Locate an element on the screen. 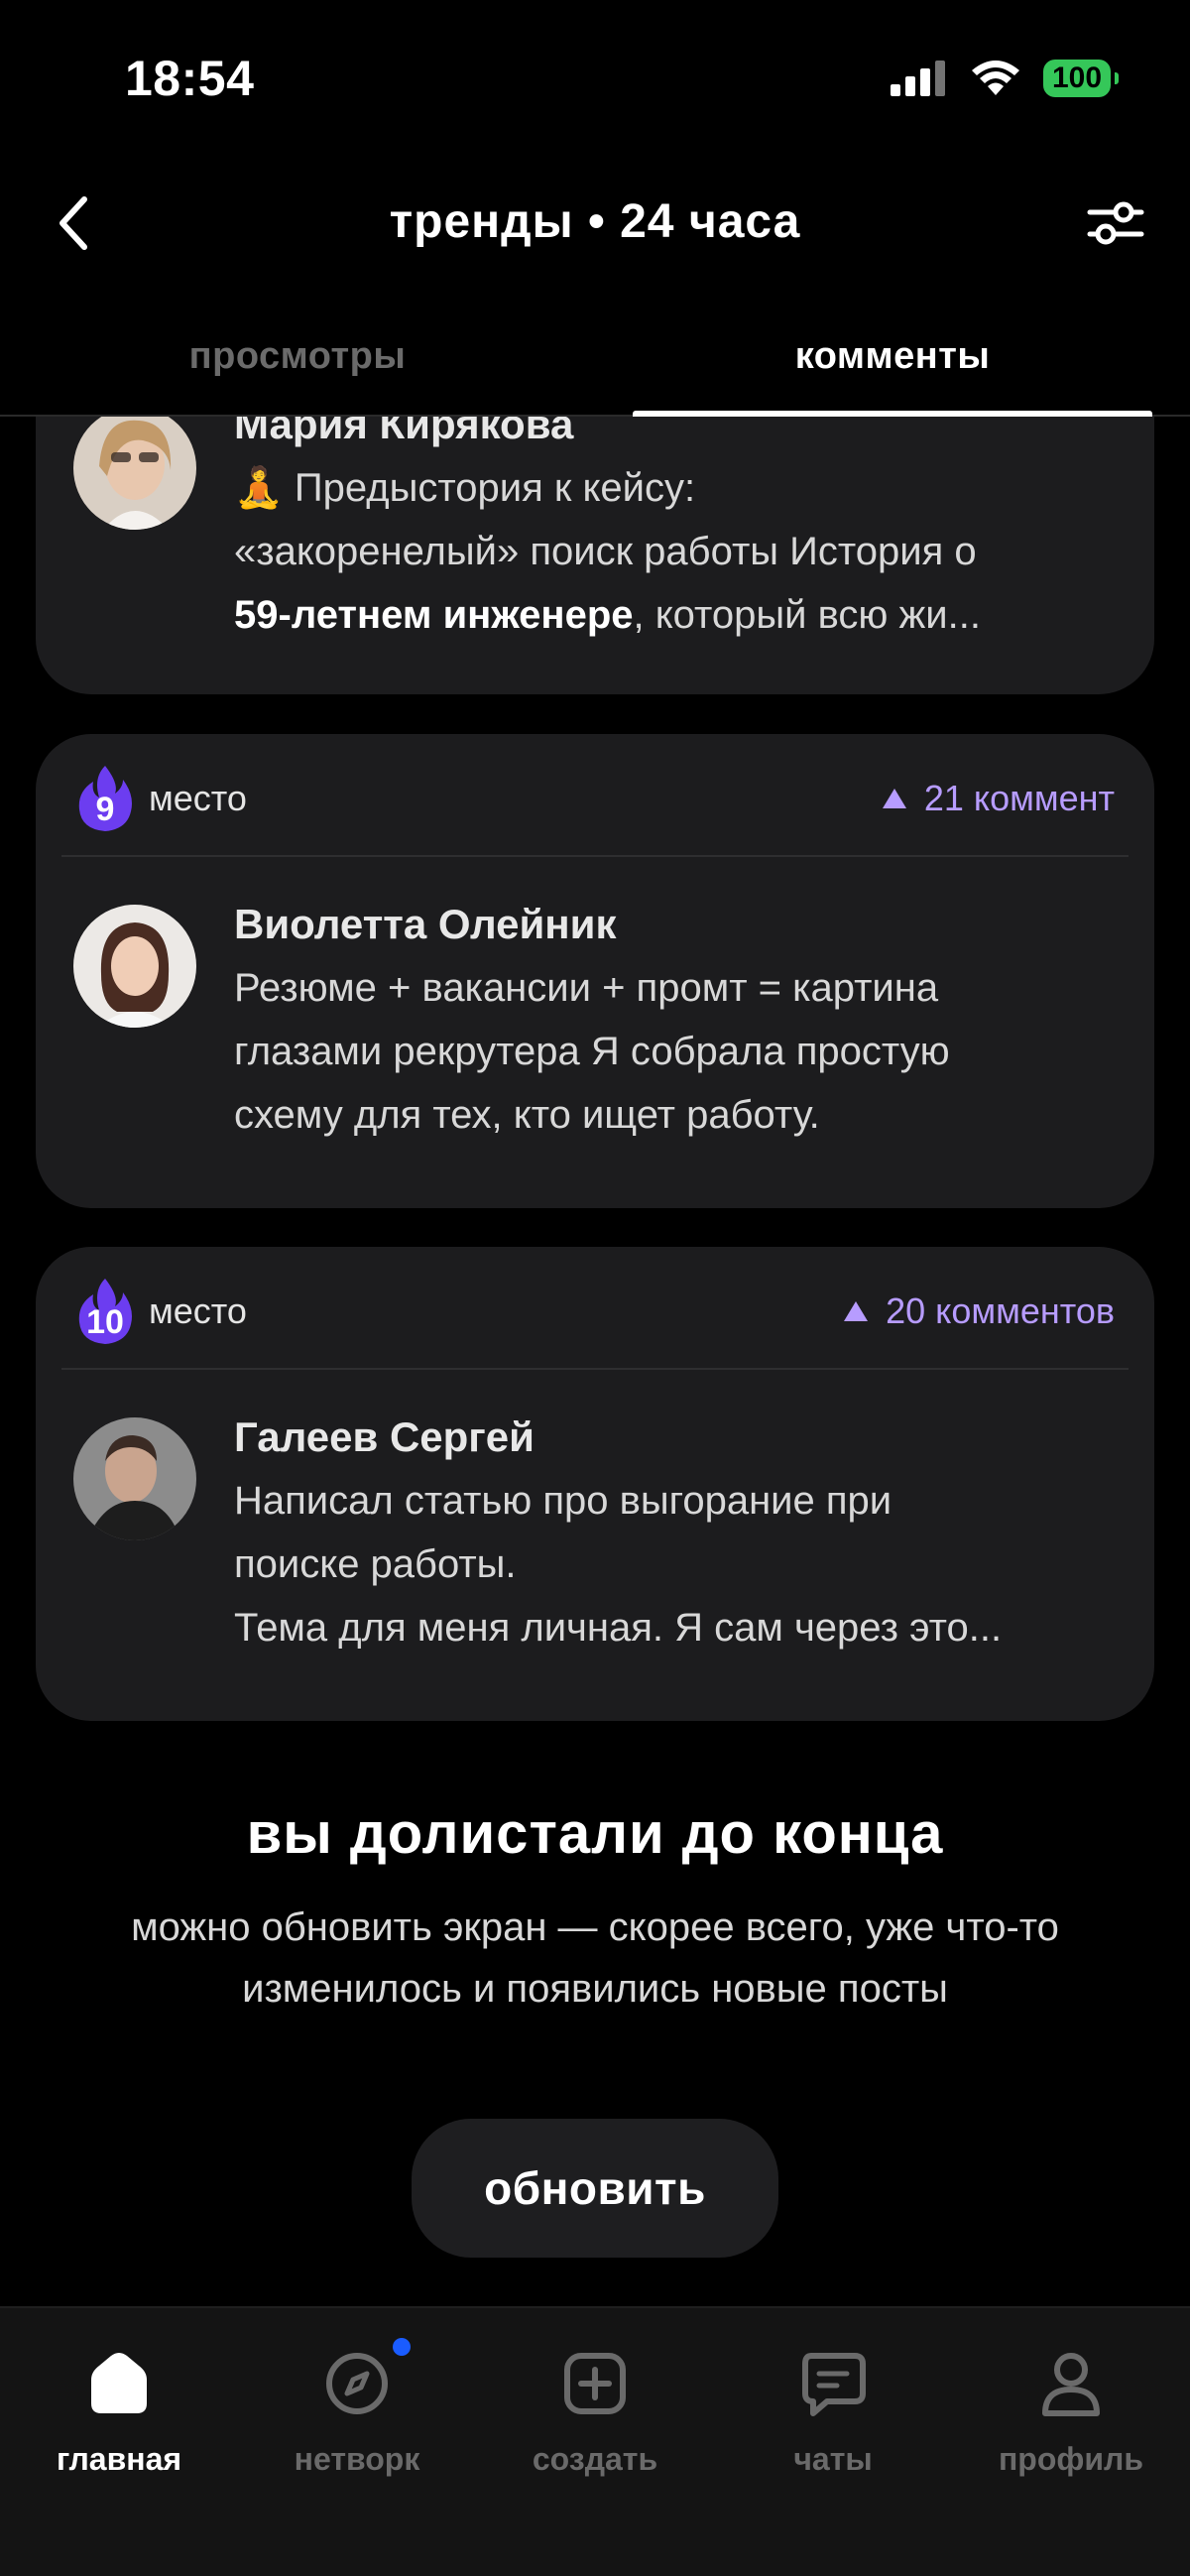  active-tab-indicator is located at coordinates (892, 414).